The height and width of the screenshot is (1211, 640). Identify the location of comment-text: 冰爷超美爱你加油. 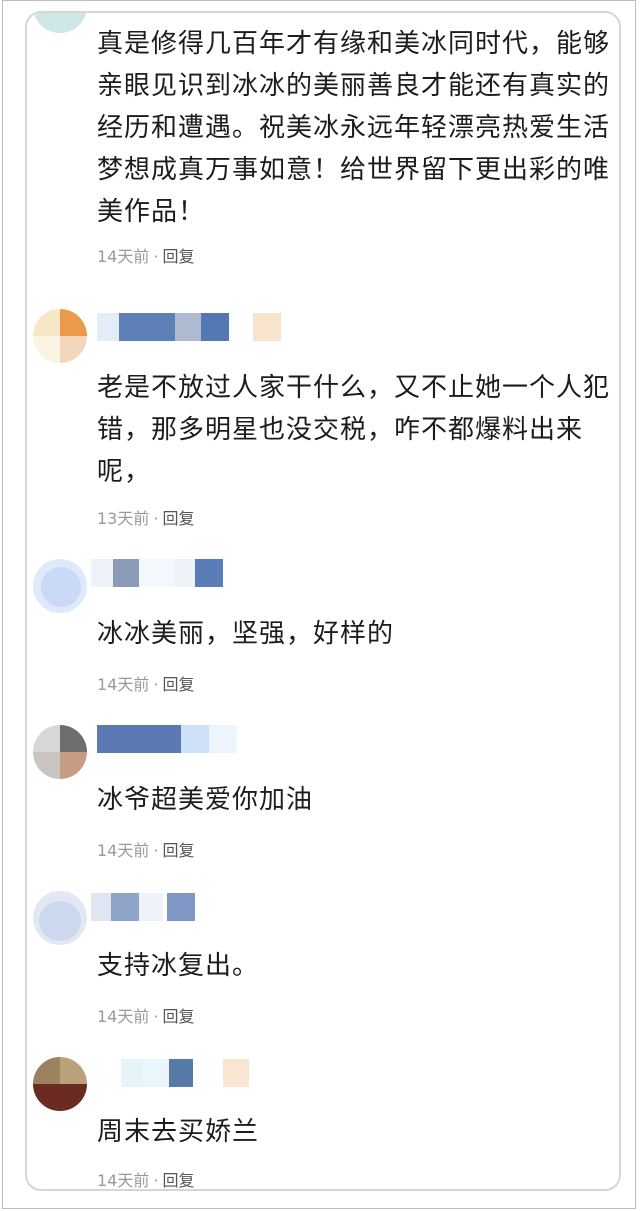
(205, 800).